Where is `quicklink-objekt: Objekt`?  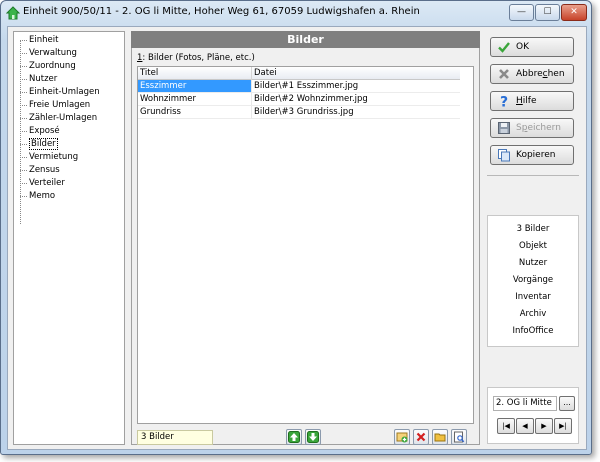
quicklink-objekt: Objekt is located at coordinates (533, 246).